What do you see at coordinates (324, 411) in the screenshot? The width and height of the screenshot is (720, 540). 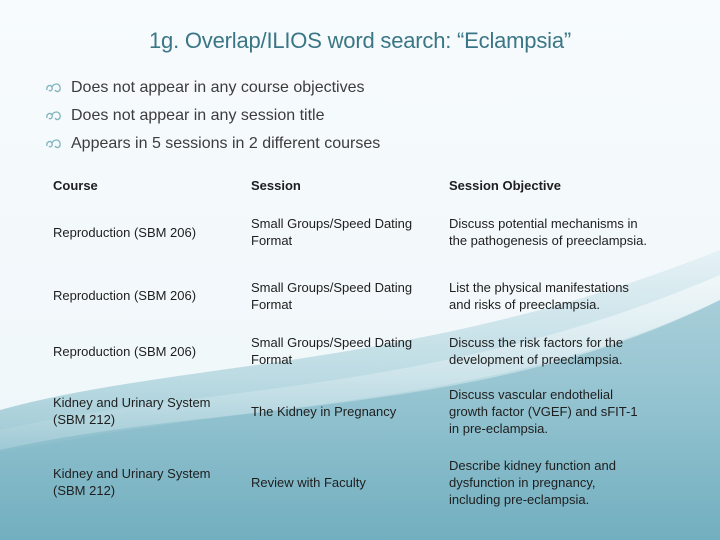 I see `cell-session: The Kidney in Pregnancy` at bounding box center [324, 411].